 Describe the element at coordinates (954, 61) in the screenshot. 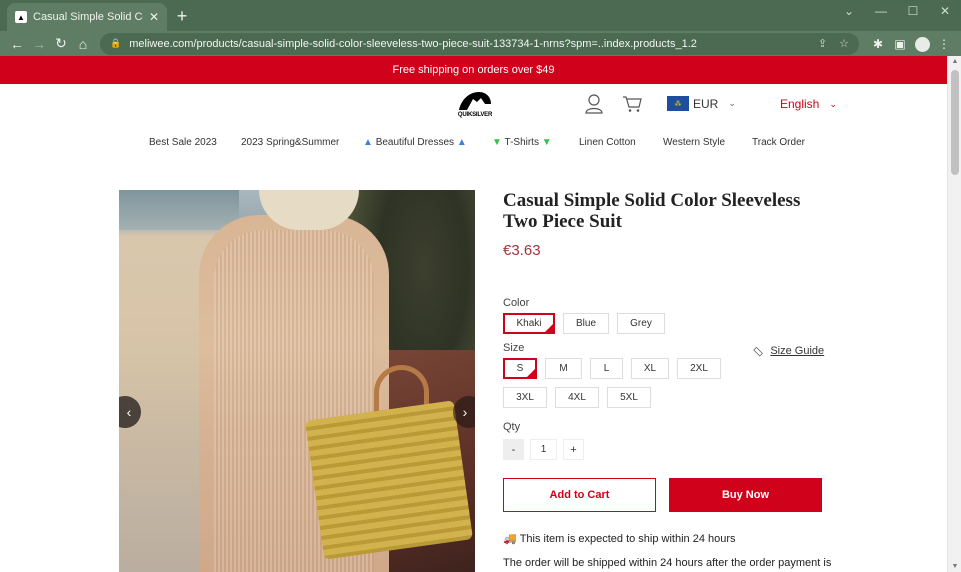

I see `scroll-up-icon: ▲` at that location.